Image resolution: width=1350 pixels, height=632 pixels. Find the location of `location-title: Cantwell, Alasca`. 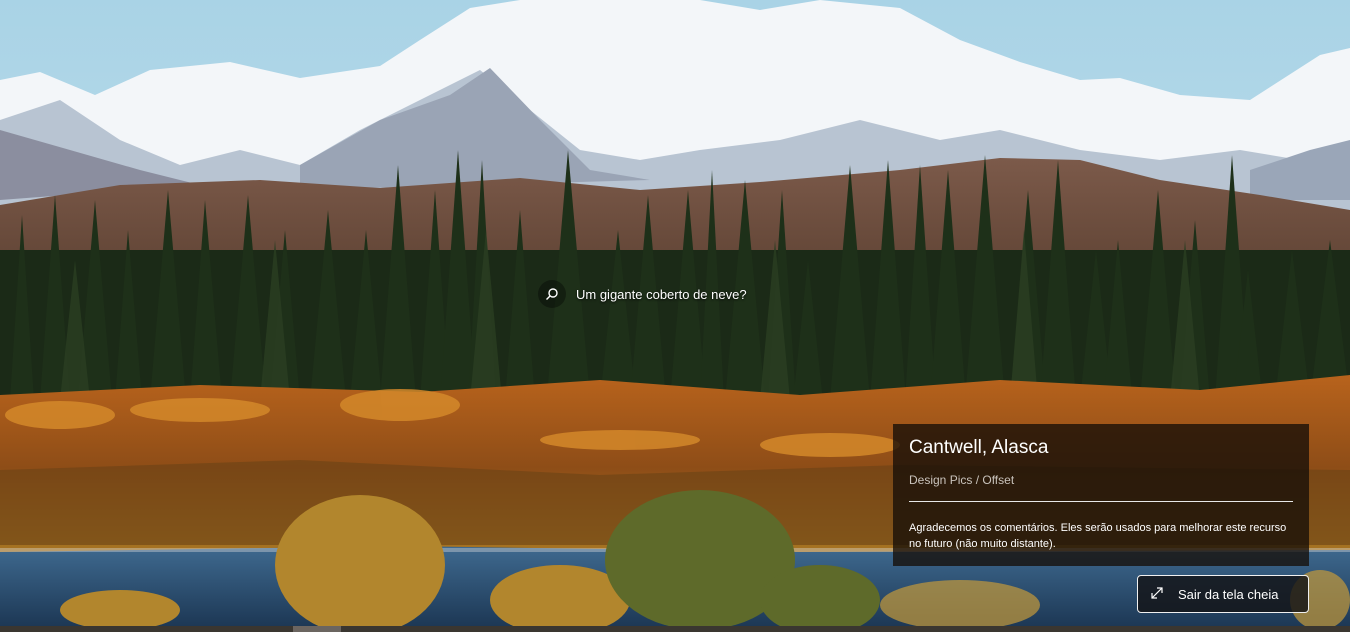

location-title: Cantwell, Alasca is located at coordinates (1101, 448).